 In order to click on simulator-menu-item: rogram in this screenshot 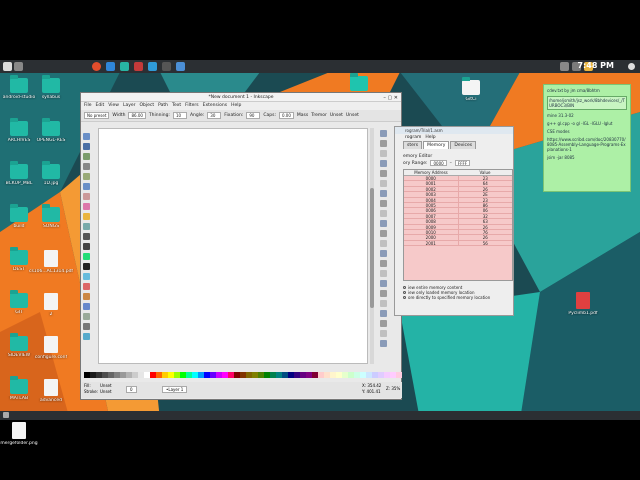, I will do `click(413, 137)`.